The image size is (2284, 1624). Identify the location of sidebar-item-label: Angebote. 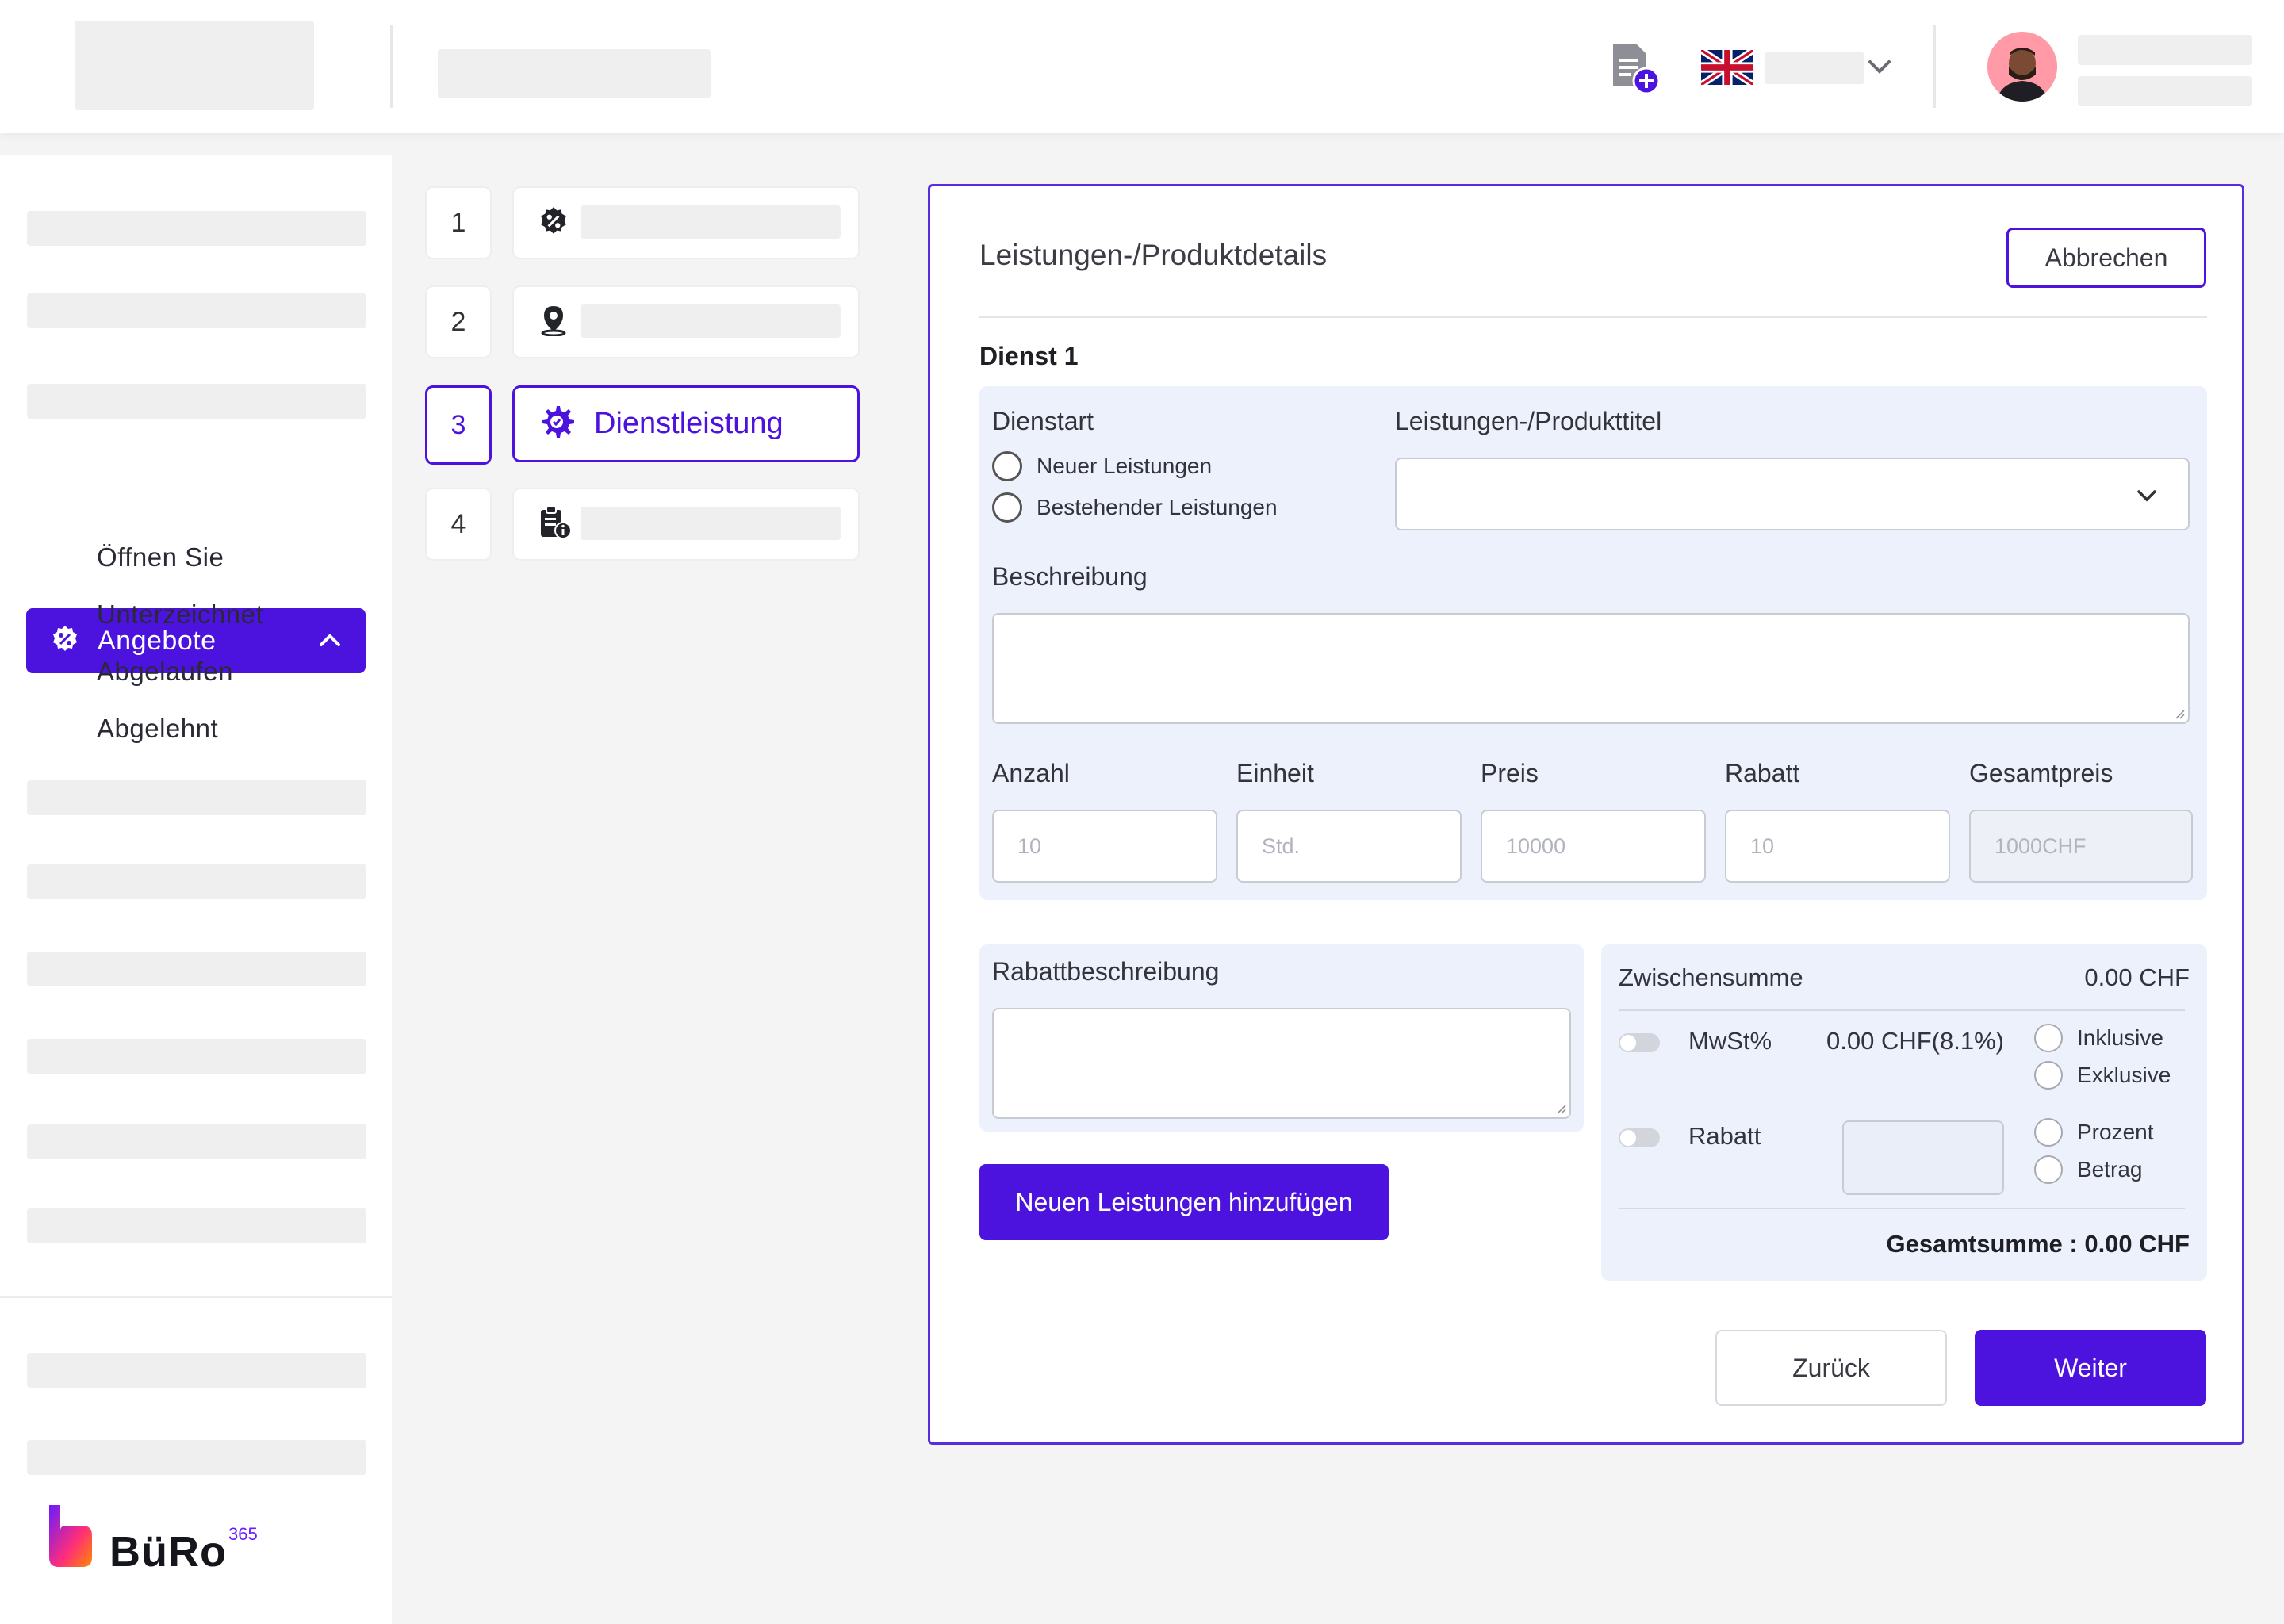
(157, 640).